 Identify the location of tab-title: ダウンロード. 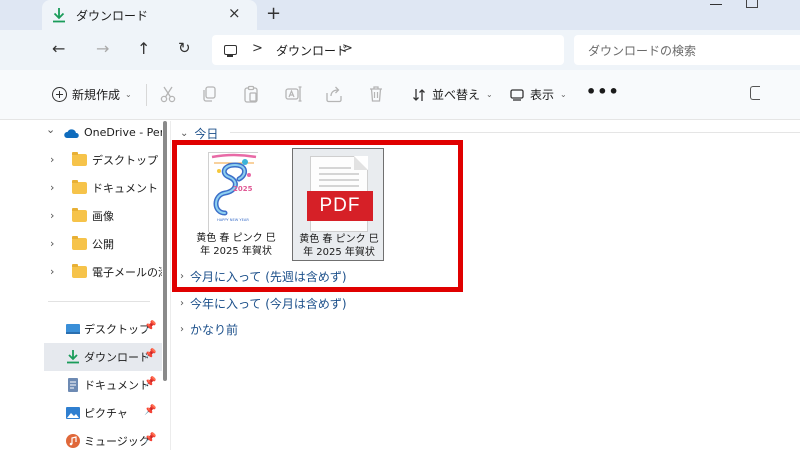
(112, 16).